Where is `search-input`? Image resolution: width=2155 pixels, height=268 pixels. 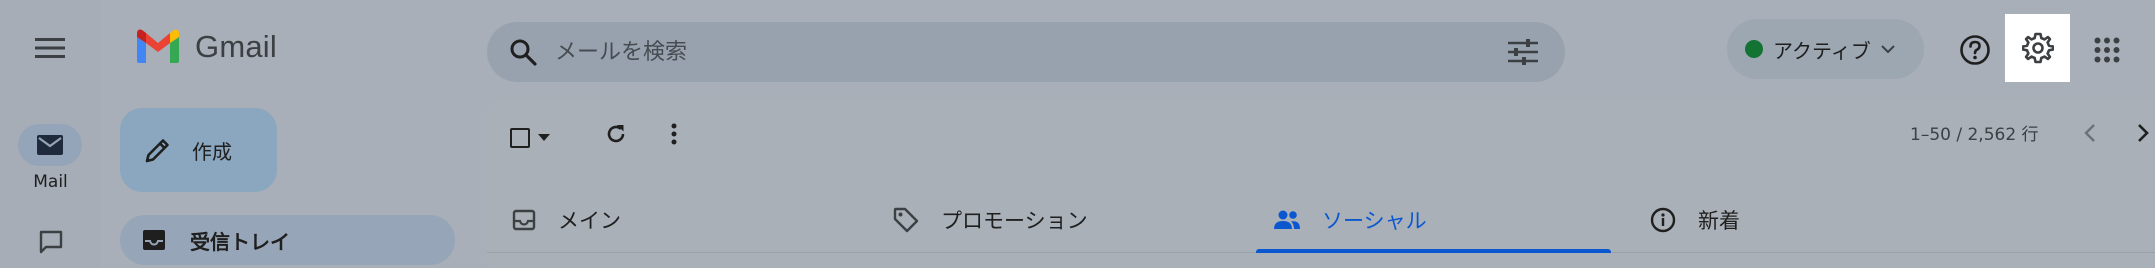
search-input is located at coordinates (1029, 52).